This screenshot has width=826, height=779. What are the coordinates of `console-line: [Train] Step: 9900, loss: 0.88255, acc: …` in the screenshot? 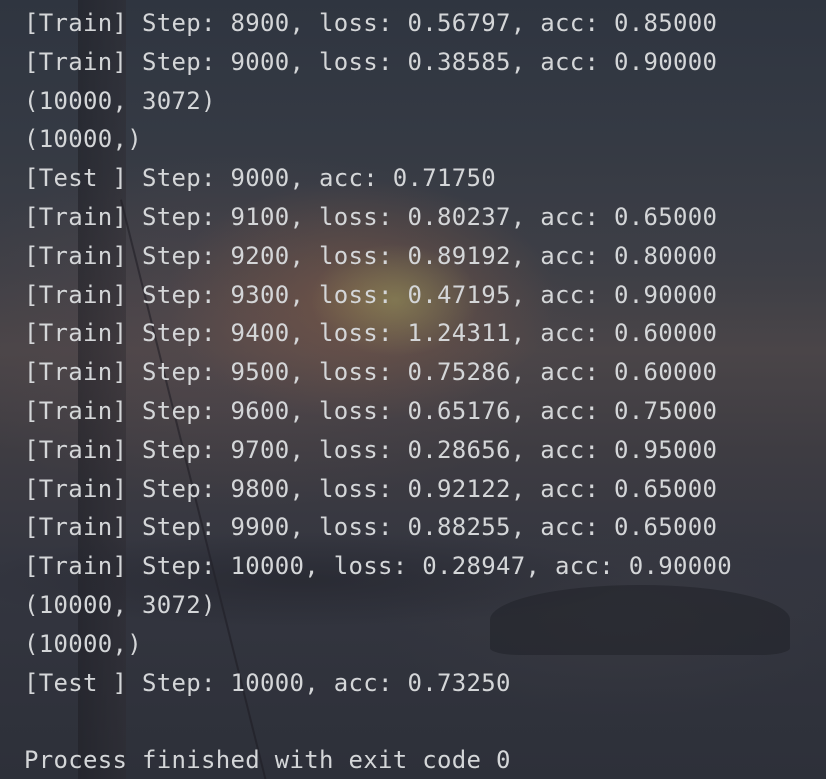 It's located at (371, 527).